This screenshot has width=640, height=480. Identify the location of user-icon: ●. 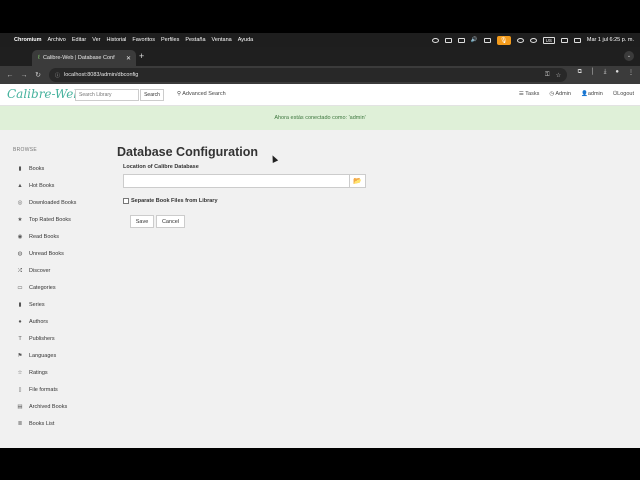
(20, 322).